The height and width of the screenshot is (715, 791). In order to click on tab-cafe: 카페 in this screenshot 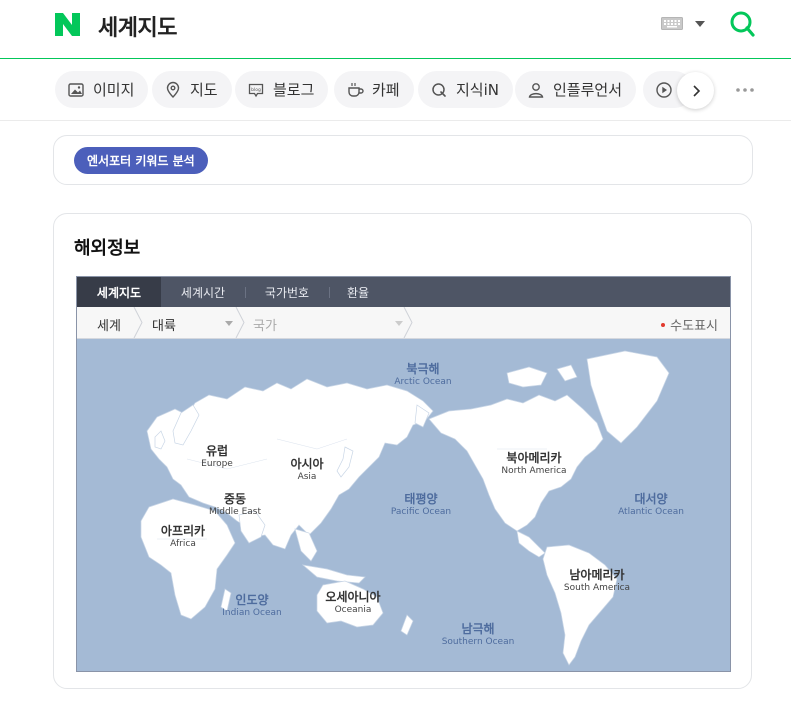, I will do `click(374, 89)`.